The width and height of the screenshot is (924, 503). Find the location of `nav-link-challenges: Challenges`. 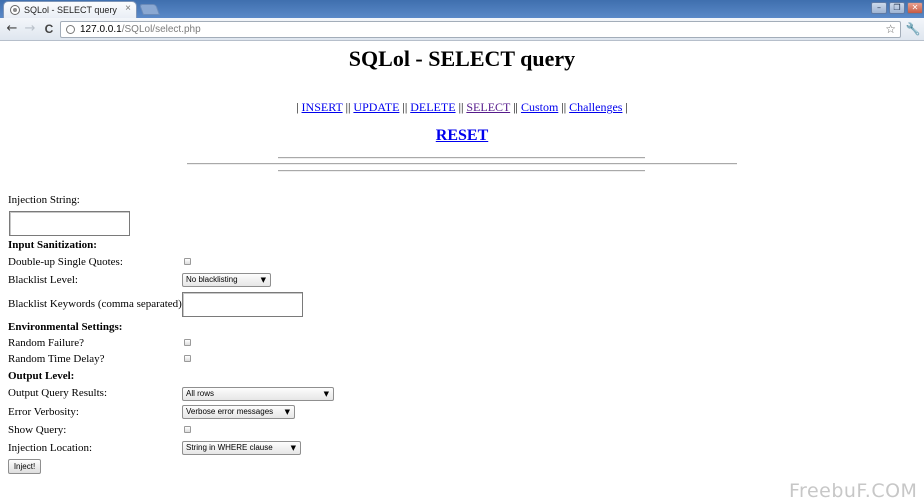

nav-link-challenges: Challenges is located at coordinates (595, 107).